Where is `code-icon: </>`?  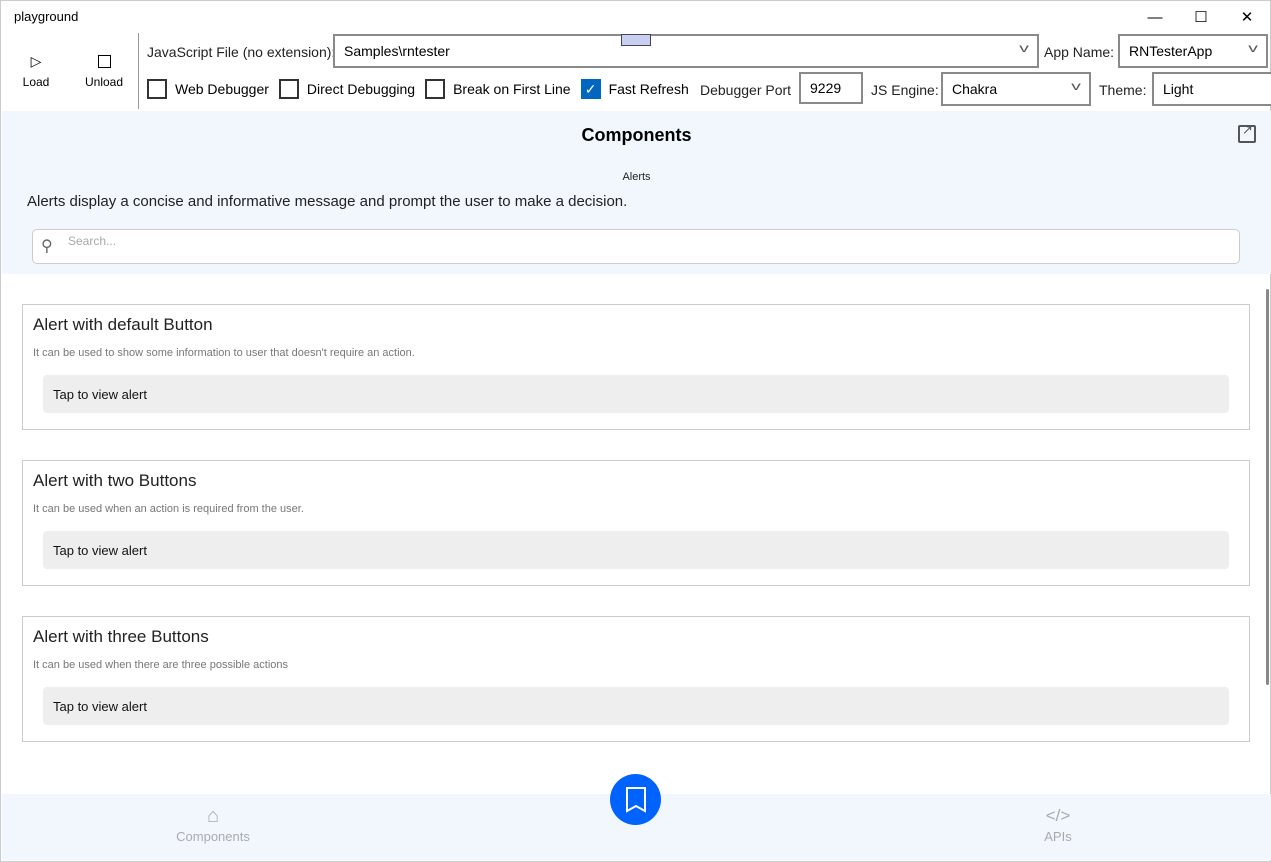 code-icon: </> is located at coordinates (1058, 815).